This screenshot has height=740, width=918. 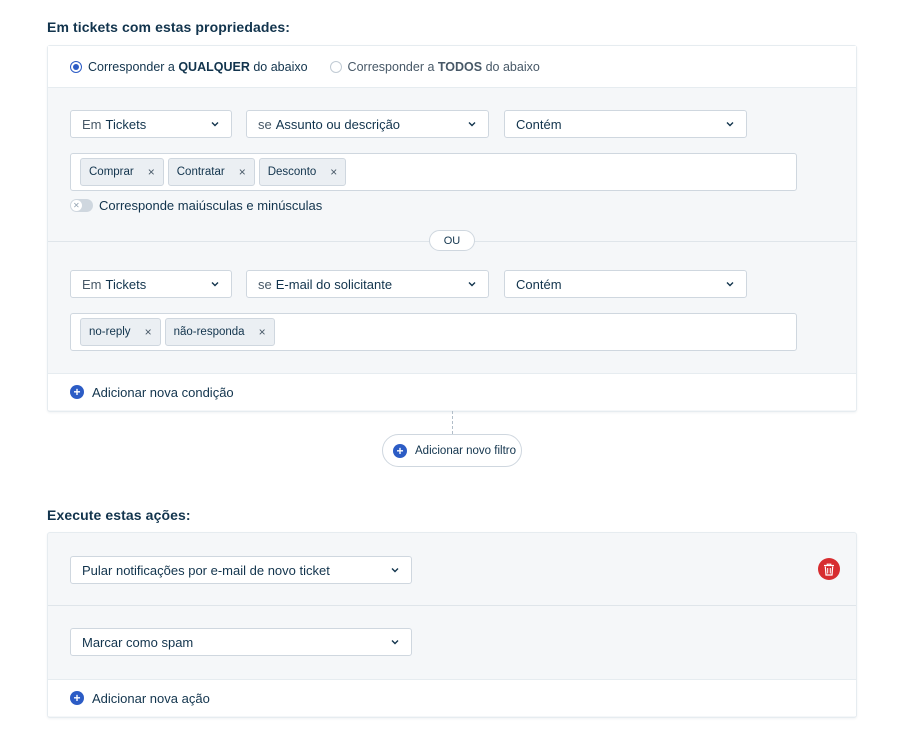 What do you see at coordinates (151, 698) in the screenshot?
I see `add-action-label: Adicionar nova ação` at bounding box center [151, 698].